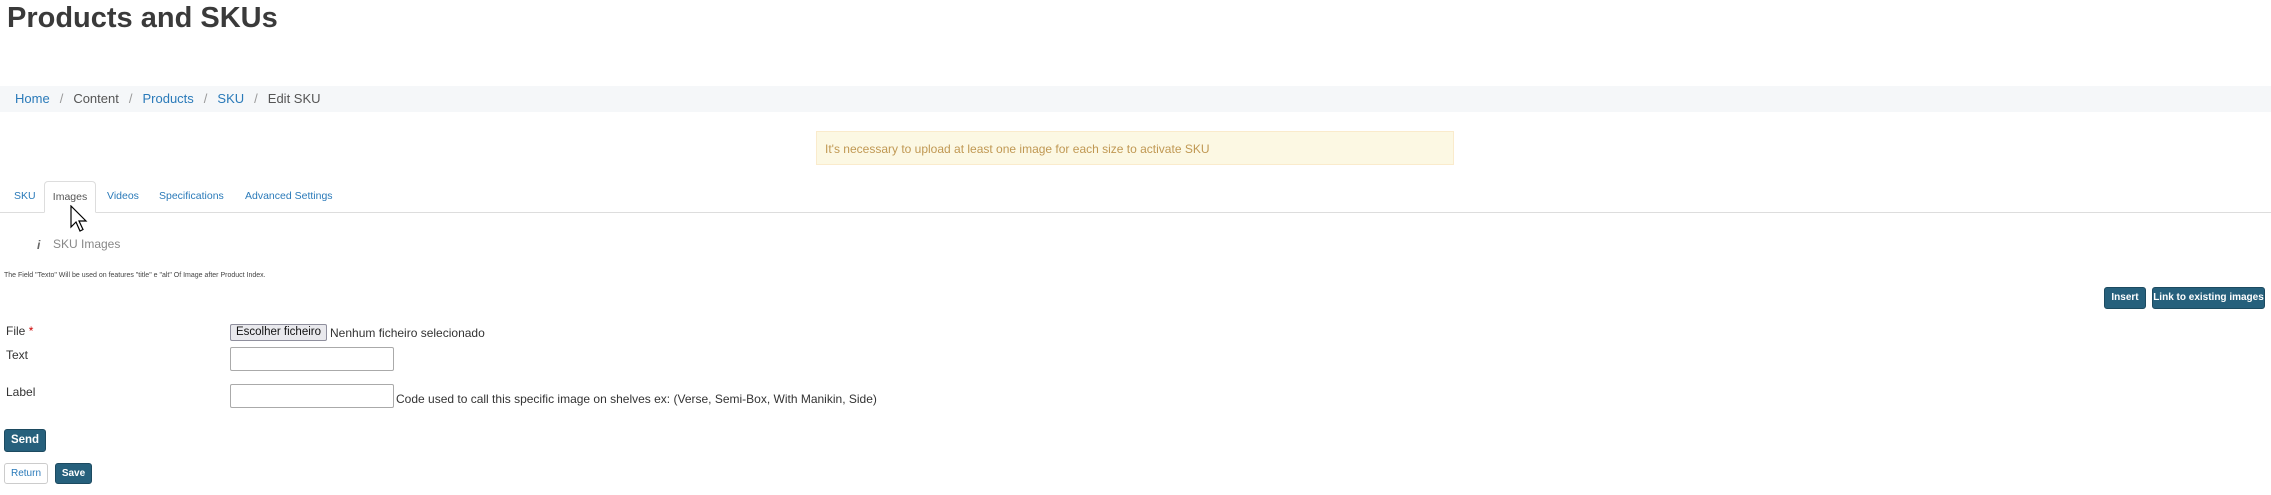 The height and width of the screenshot is (495, 2271). Describe the element at coordinates (2208, 298) in the screenshot. I see `link-existing-images-button: Link to existing images` at that location.